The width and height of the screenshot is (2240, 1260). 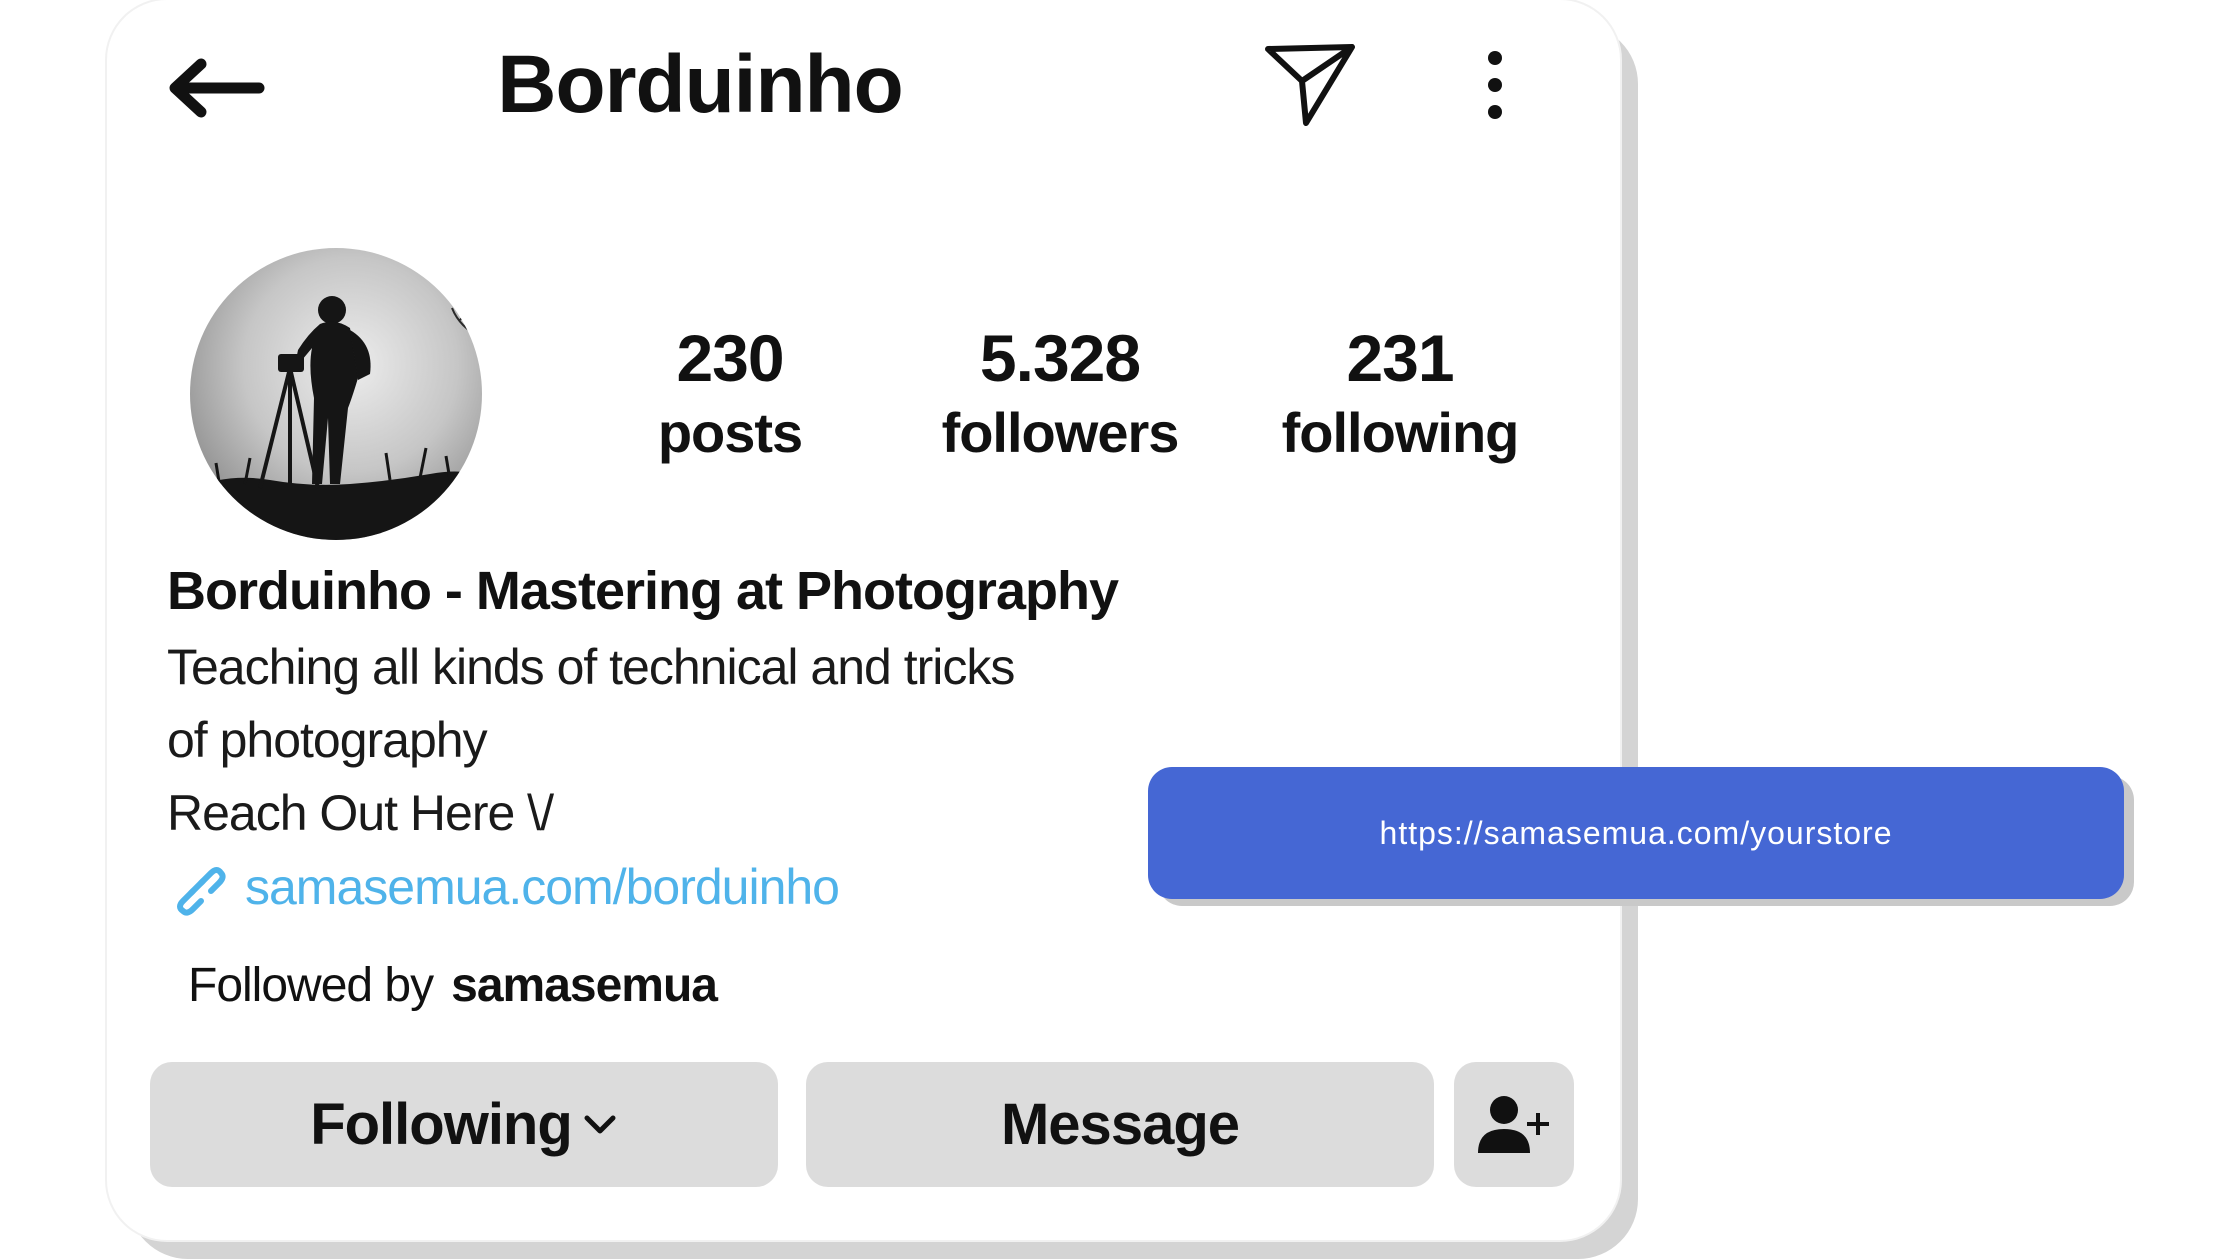 I want to click on bio-line: of photography, so click(x=327, y=740).